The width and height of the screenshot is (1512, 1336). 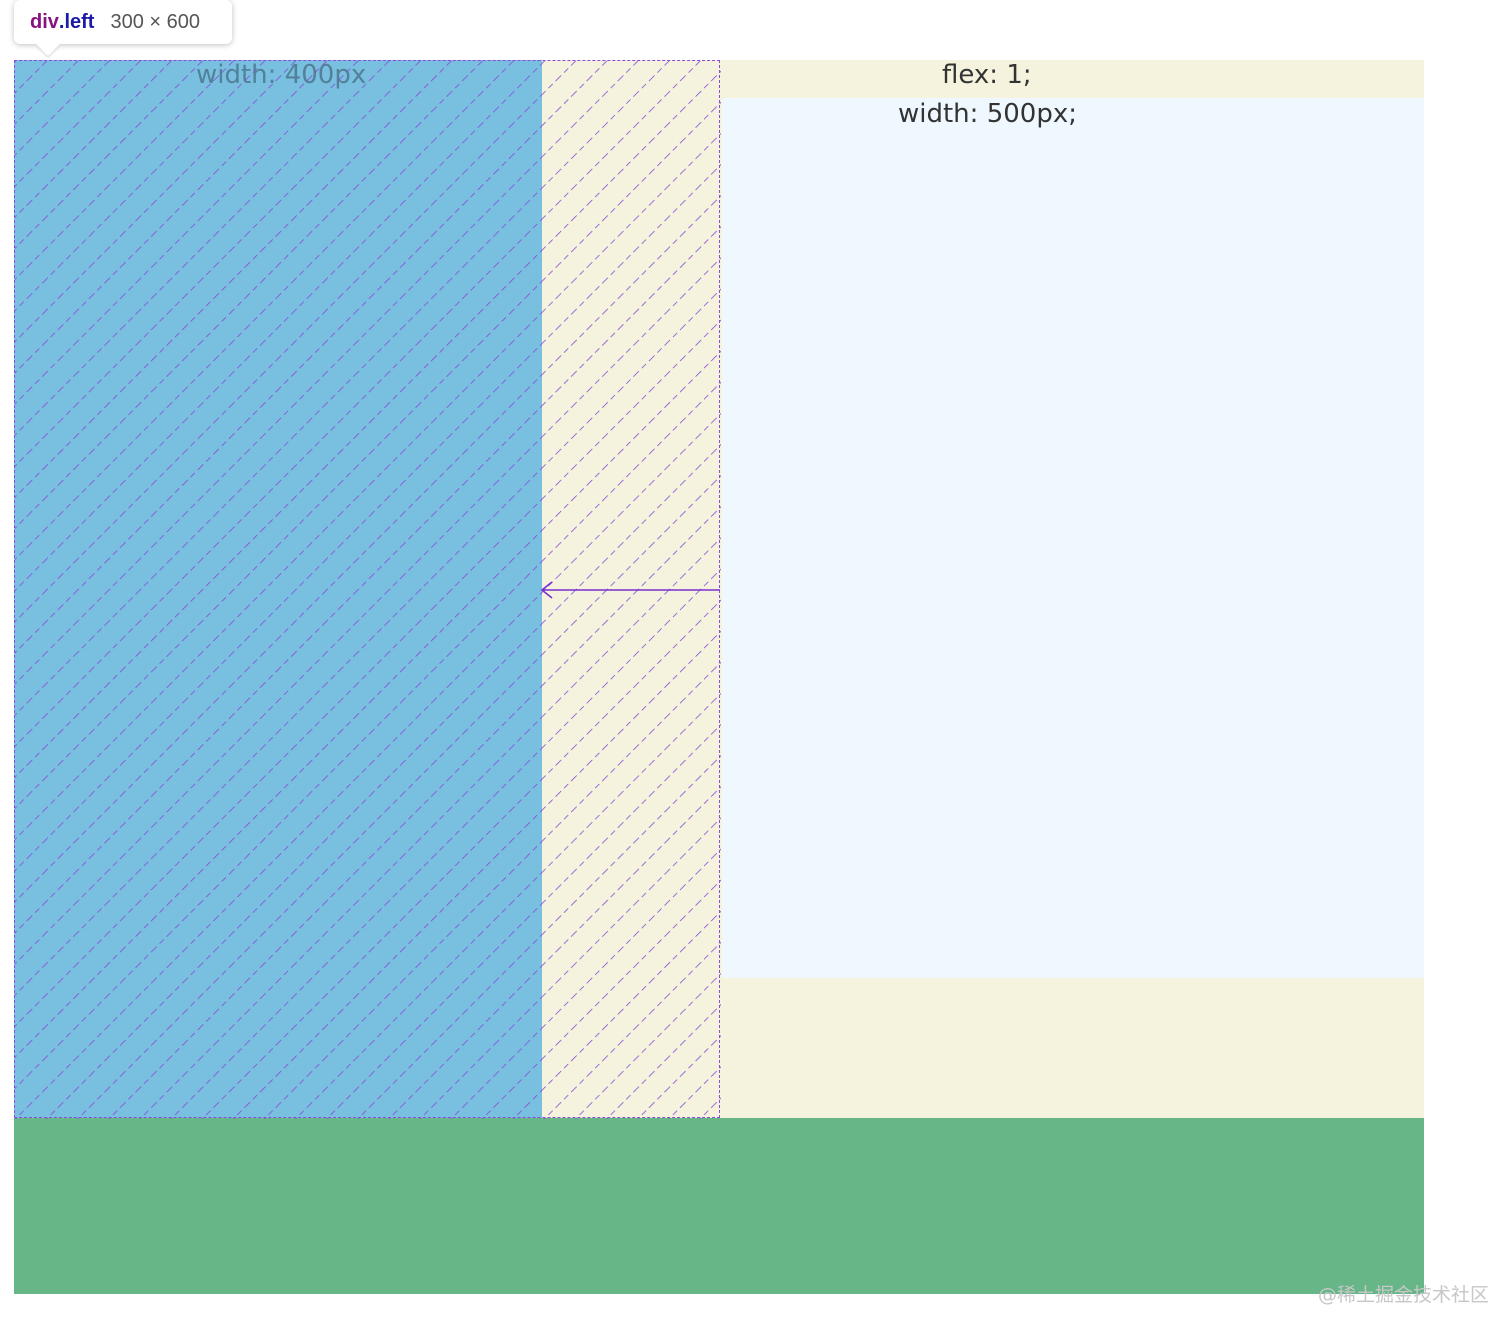 I want to click on right-width-label: width: 500px;, so click(x=987, y=114).